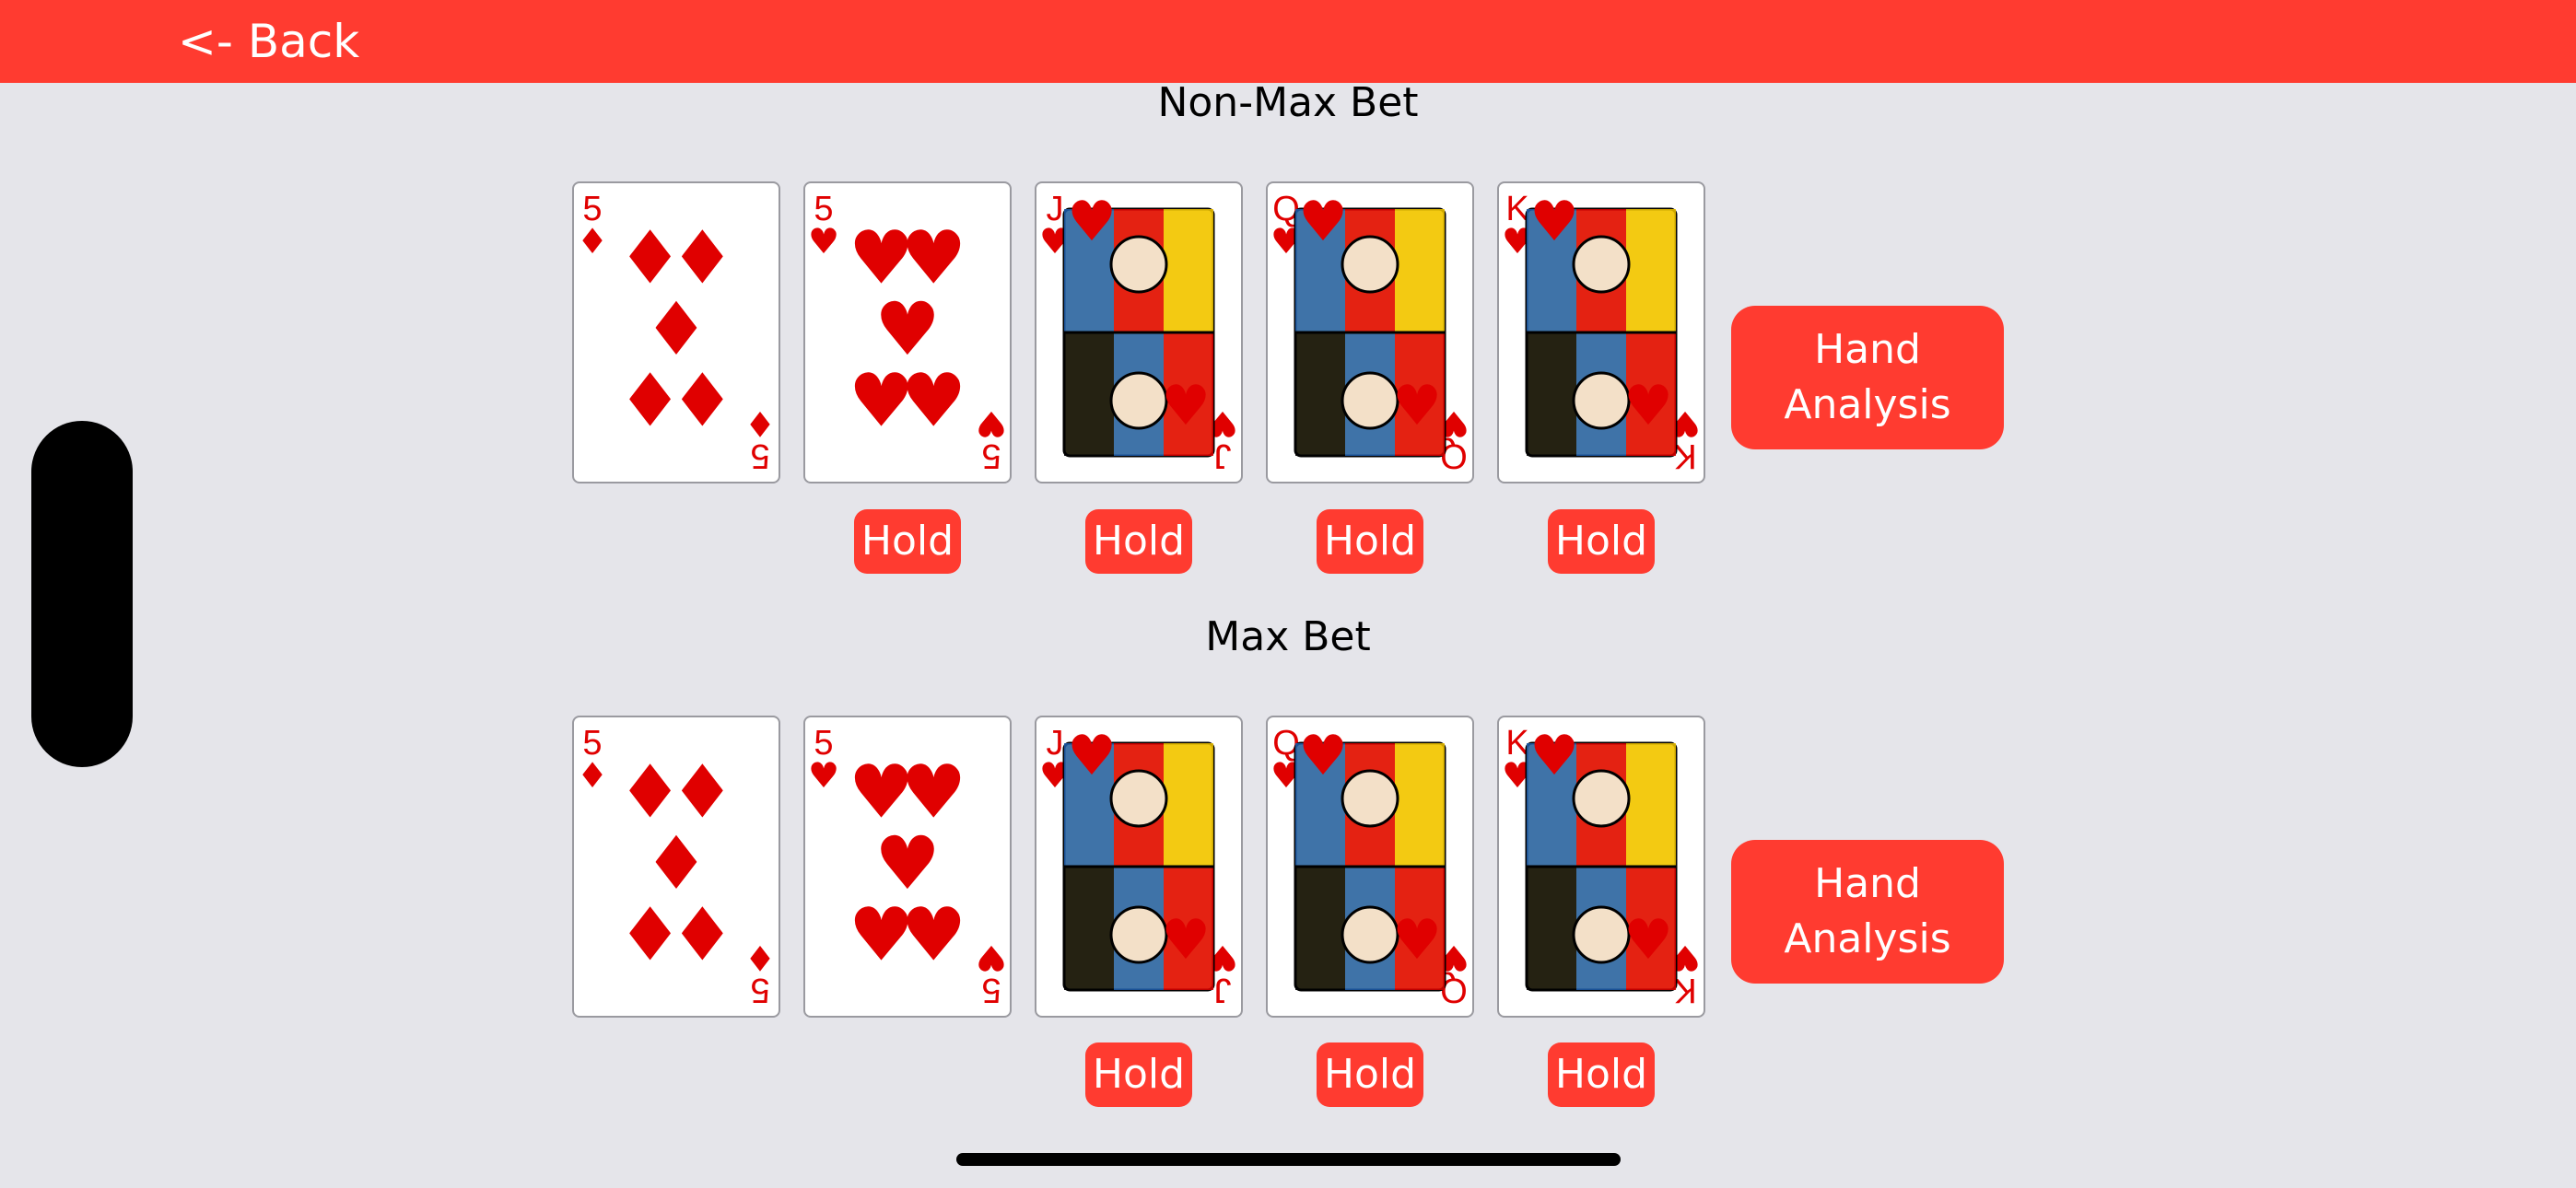 The height and width of the screenshot is (1188, 2576). Describe the element at coordinates (1288, 102) in the screenshot. I see `section-title: Non-Max Bet` at that location.